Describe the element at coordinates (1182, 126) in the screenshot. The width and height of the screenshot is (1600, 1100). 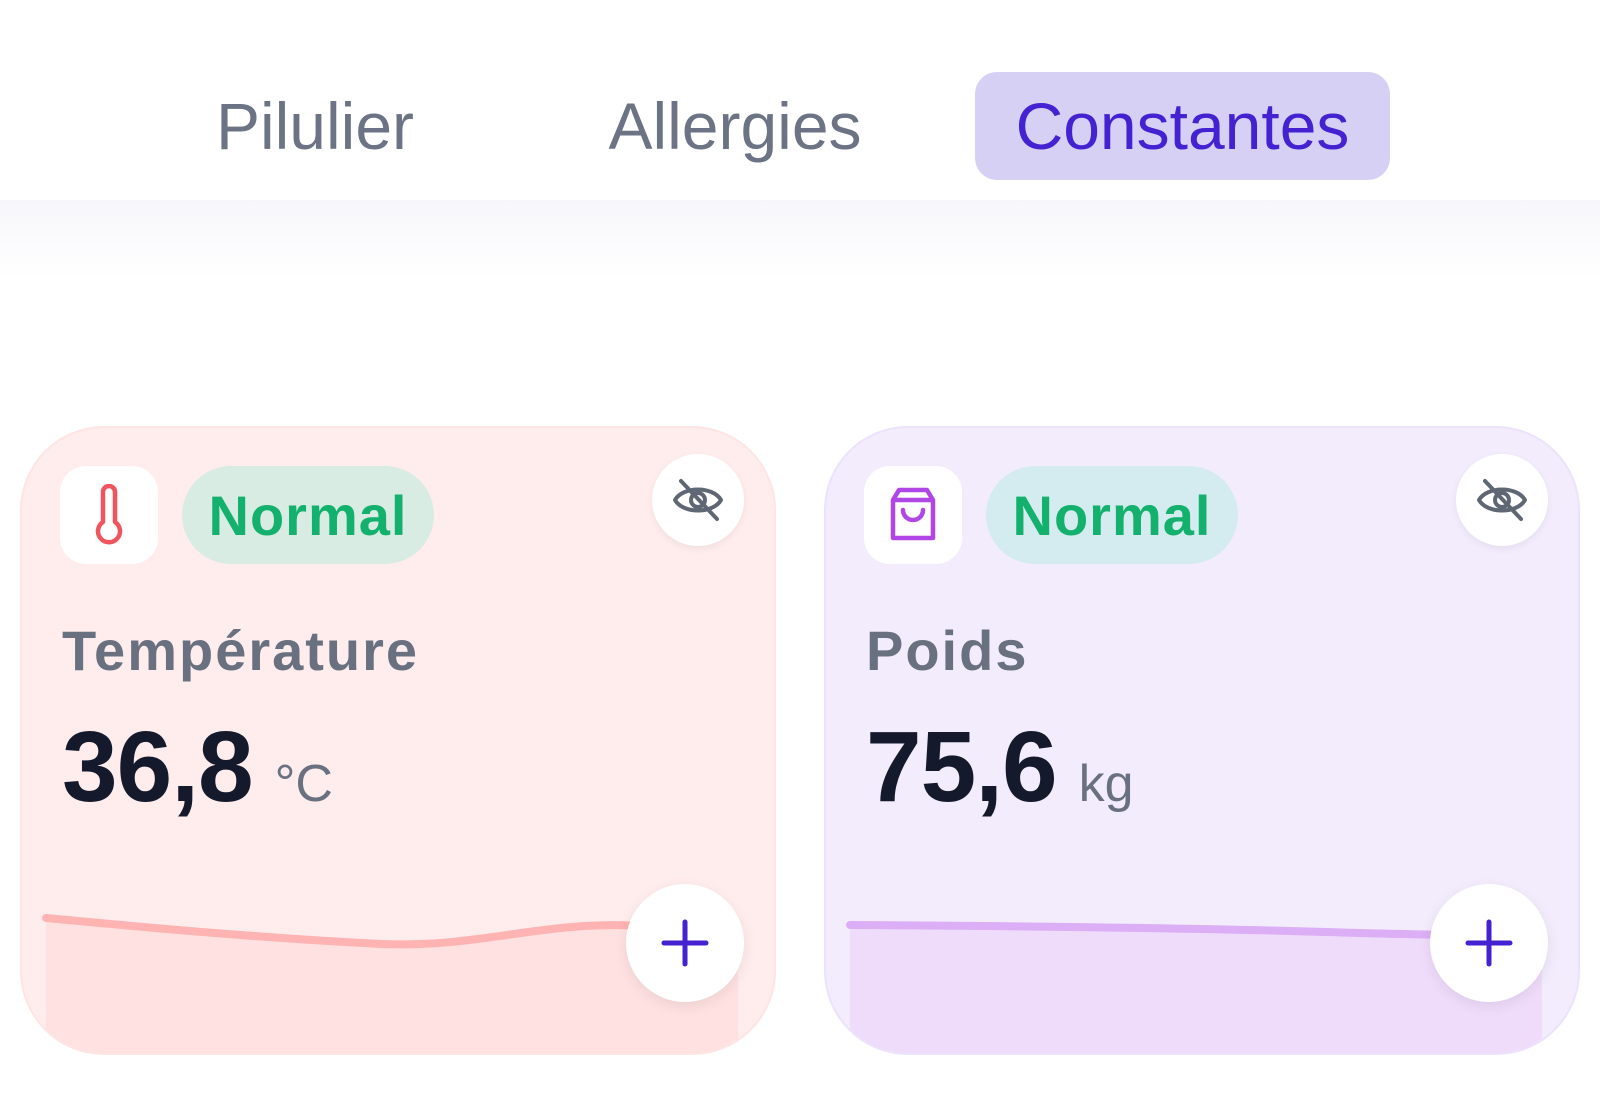
I see `tab-constantes: Constantes` at that location.